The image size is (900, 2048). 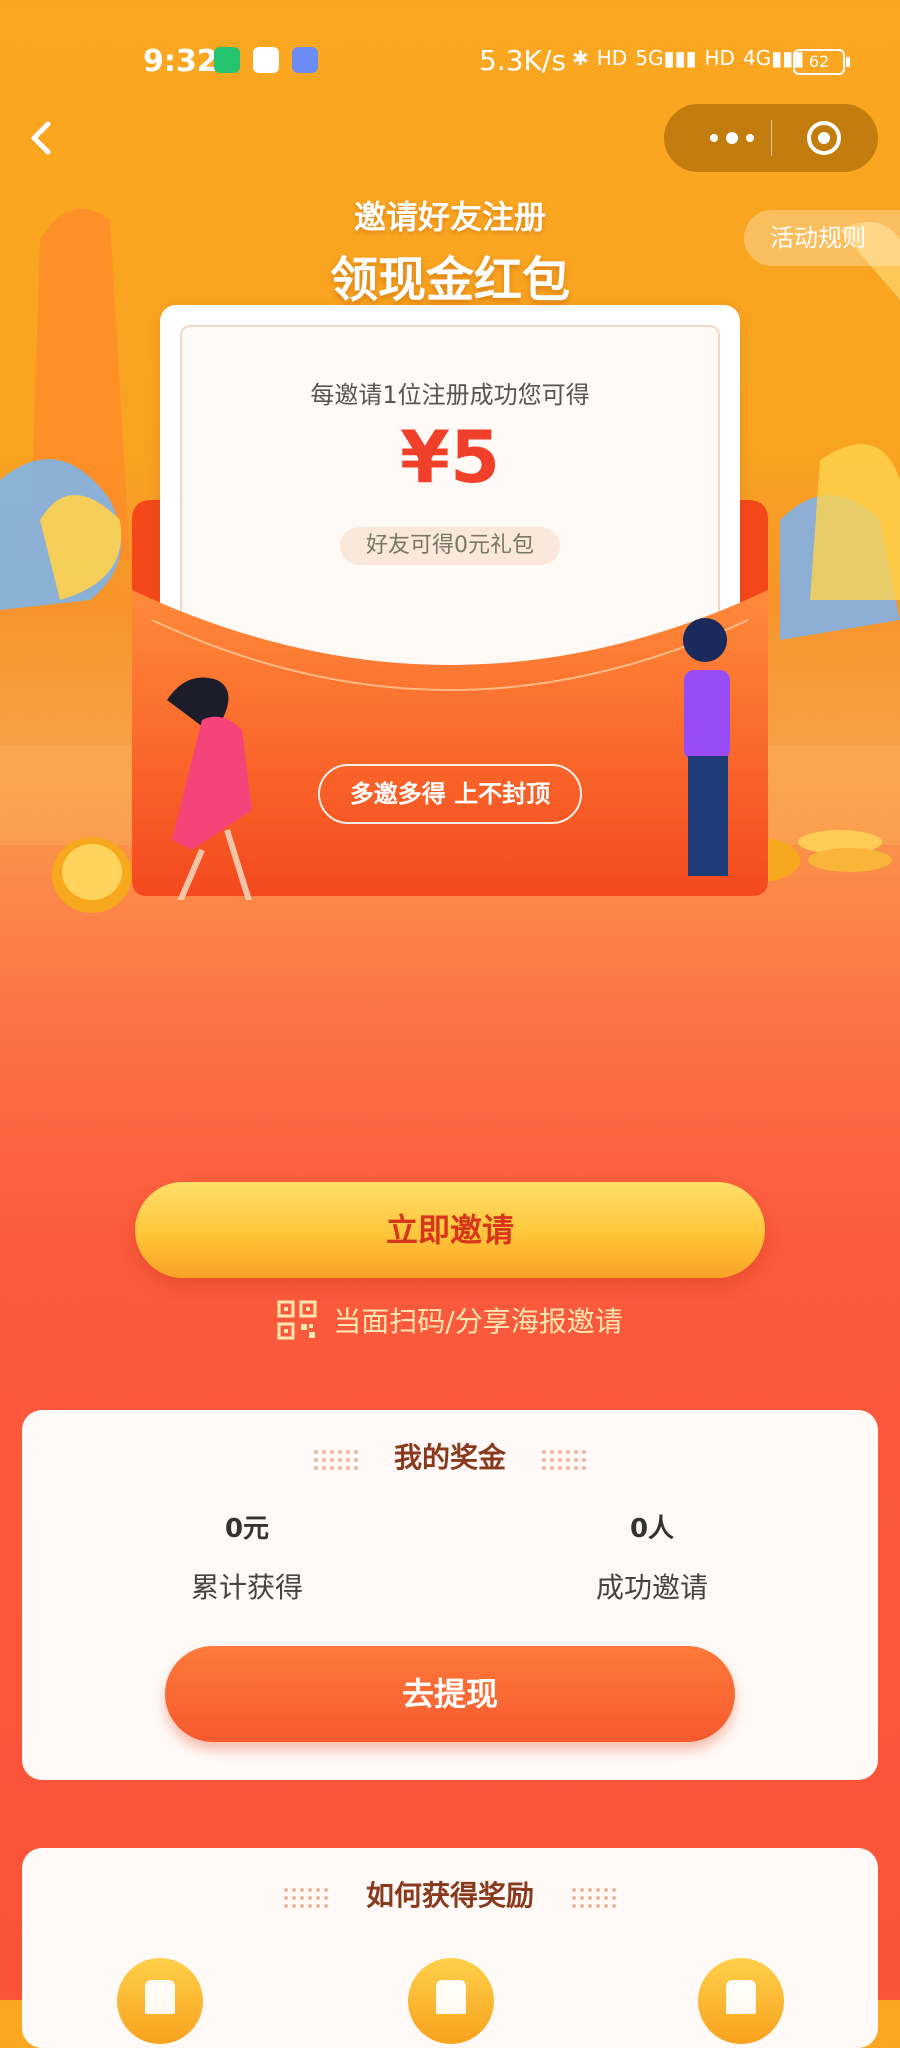 I want to click on qr-share-link: 当面扫码/分享海报邀请, so click(x=450, y=1320).